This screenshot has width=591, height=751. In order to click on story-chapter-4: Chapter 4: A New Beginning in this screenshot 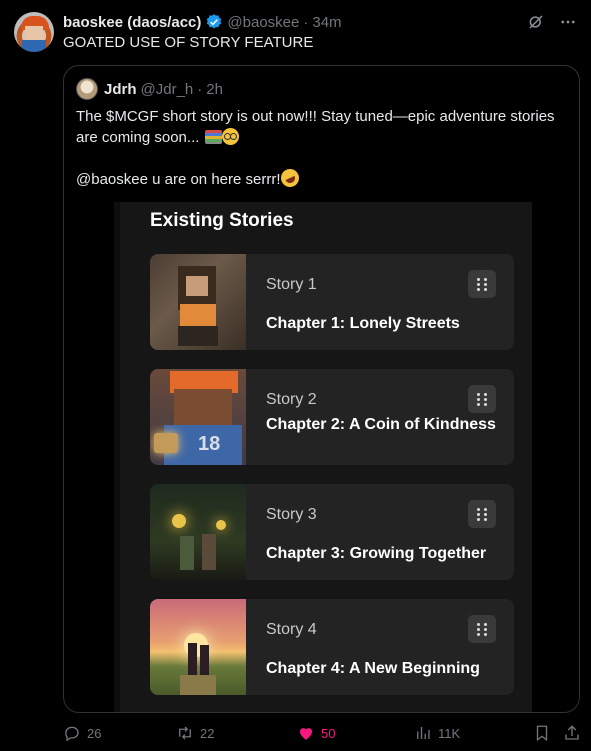, I will do `click(373, 668)`.